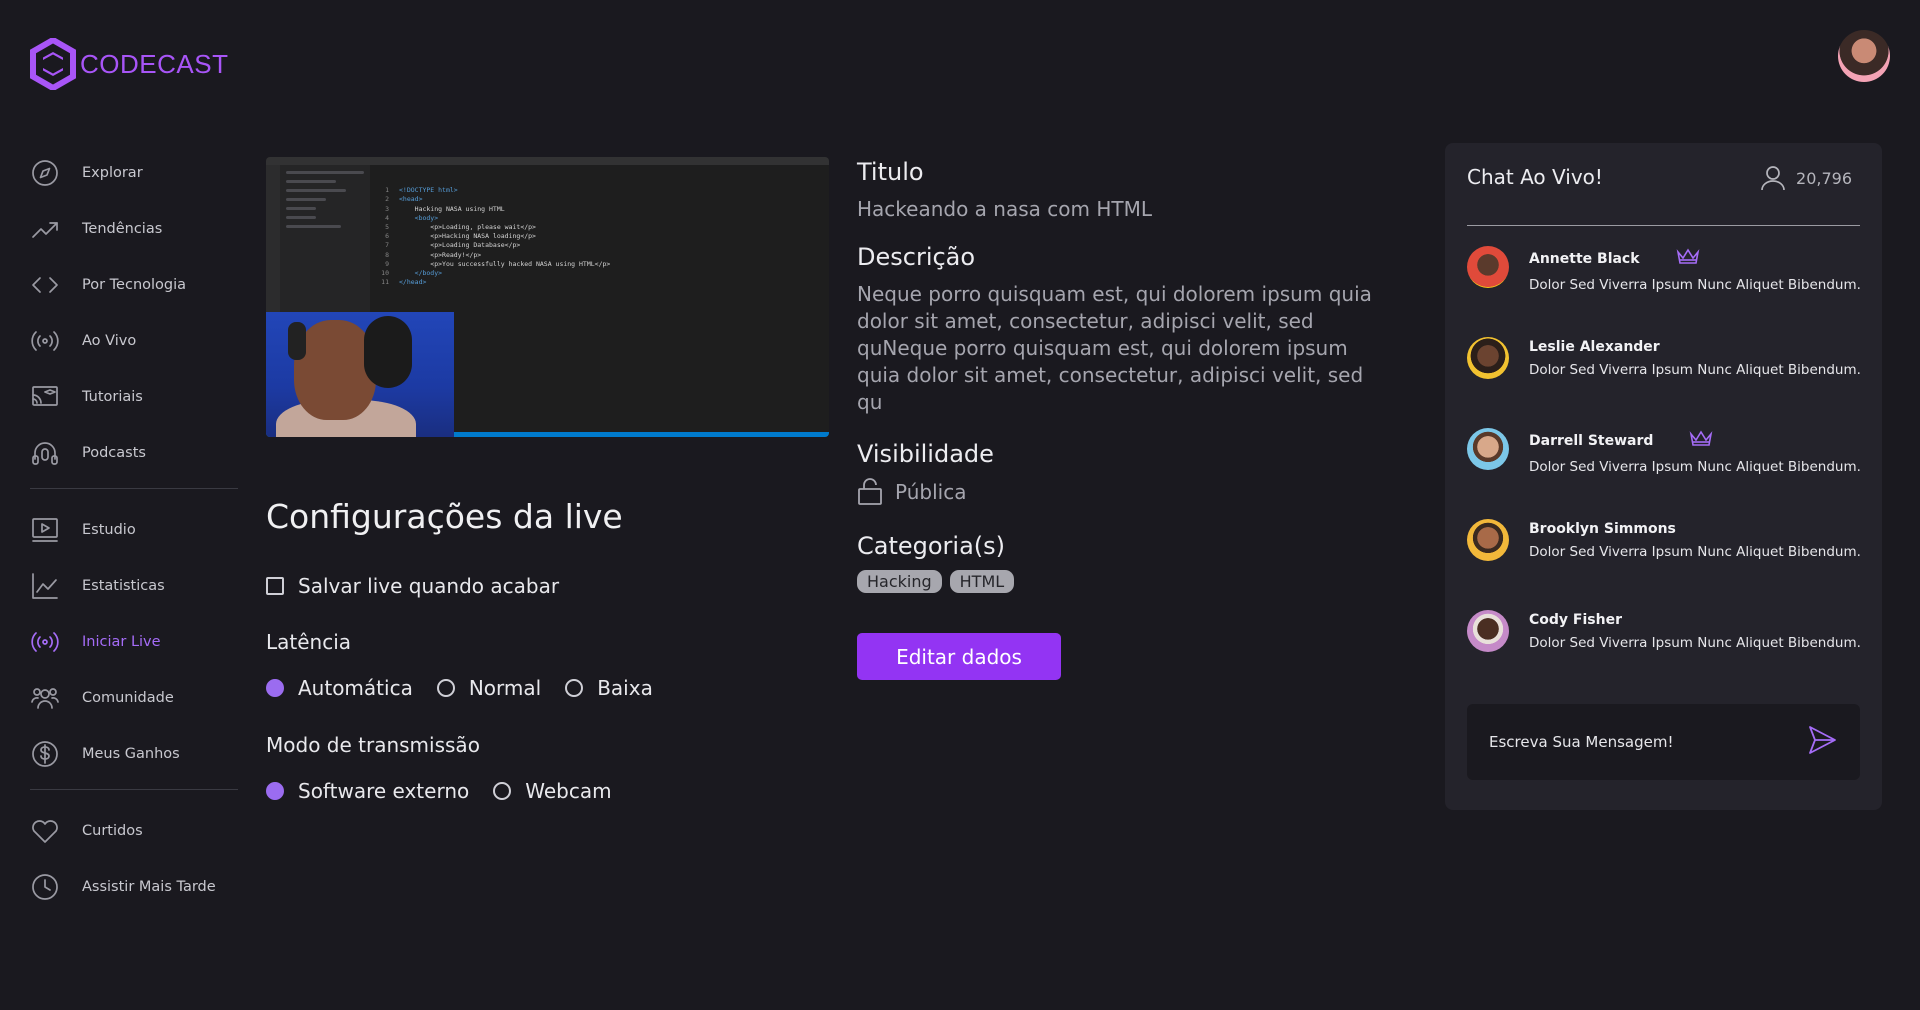  What do you see at coordinates (112, 831) in the screenshot?
I see `sidebar-item-label: Curtidos` at bounding box center [112, 831].